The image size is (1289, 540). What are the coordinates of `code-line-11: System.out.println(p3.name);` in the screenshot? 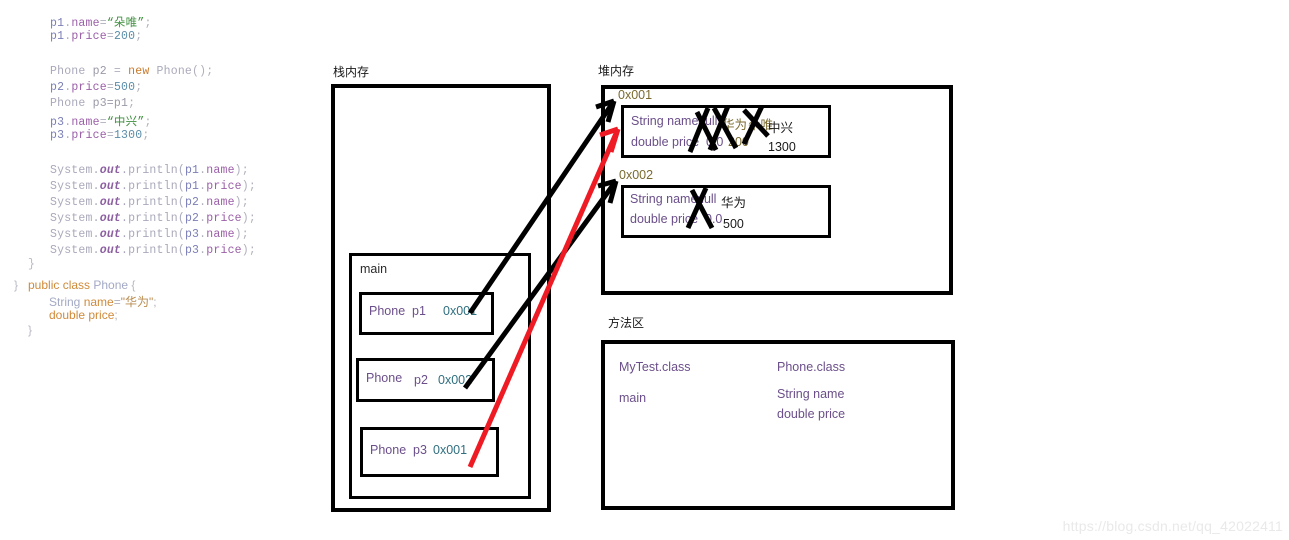 It's located at (149, 234).